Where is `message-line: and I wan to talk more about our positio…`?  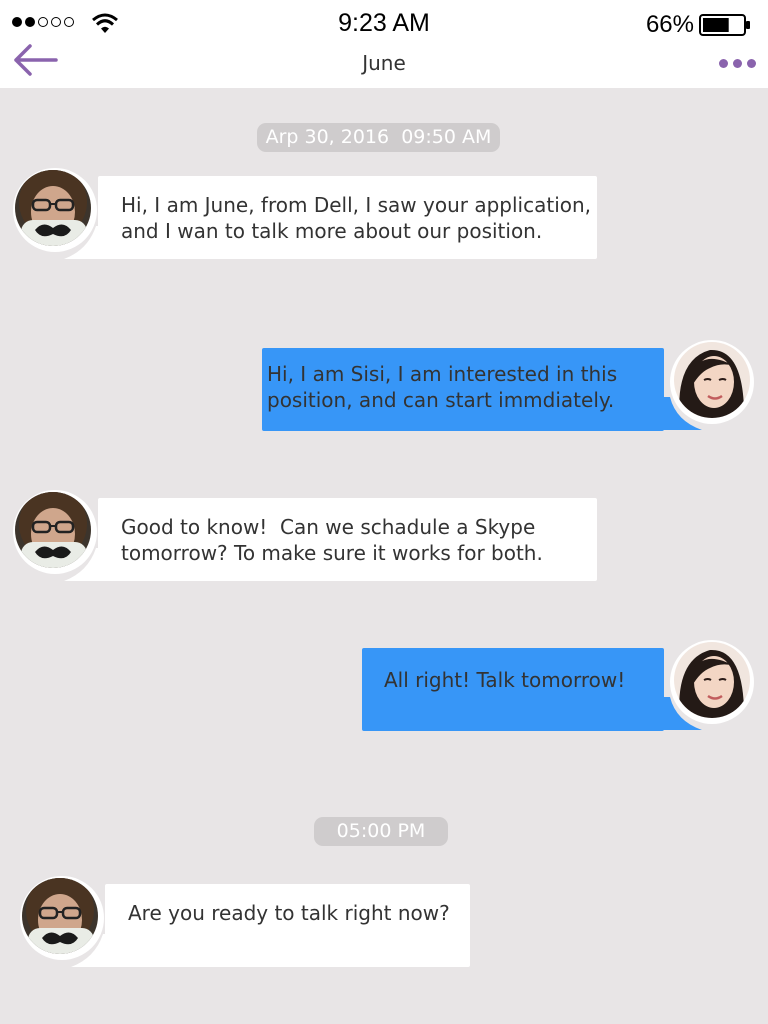
message-line: and I wan to talk more about our positio… is located at coordinates (332, 231).